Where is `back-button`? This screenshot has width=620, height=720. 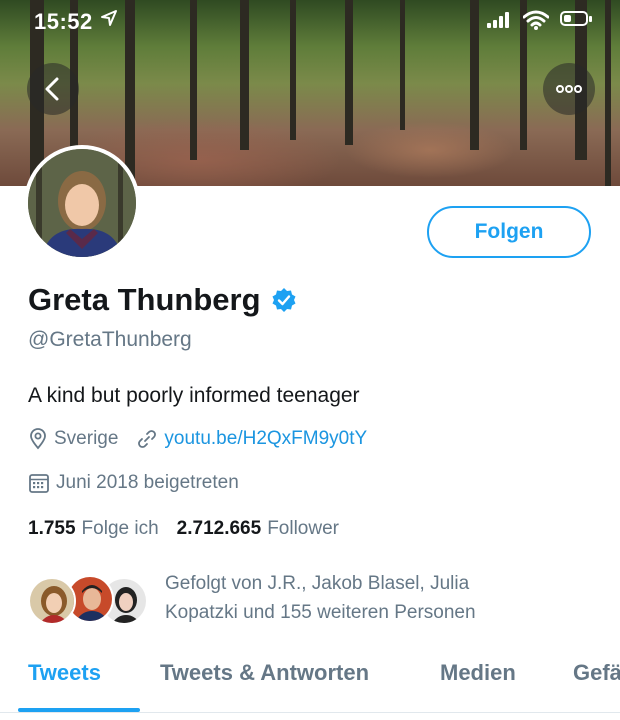
back-button is located at coordinates (53, 89).